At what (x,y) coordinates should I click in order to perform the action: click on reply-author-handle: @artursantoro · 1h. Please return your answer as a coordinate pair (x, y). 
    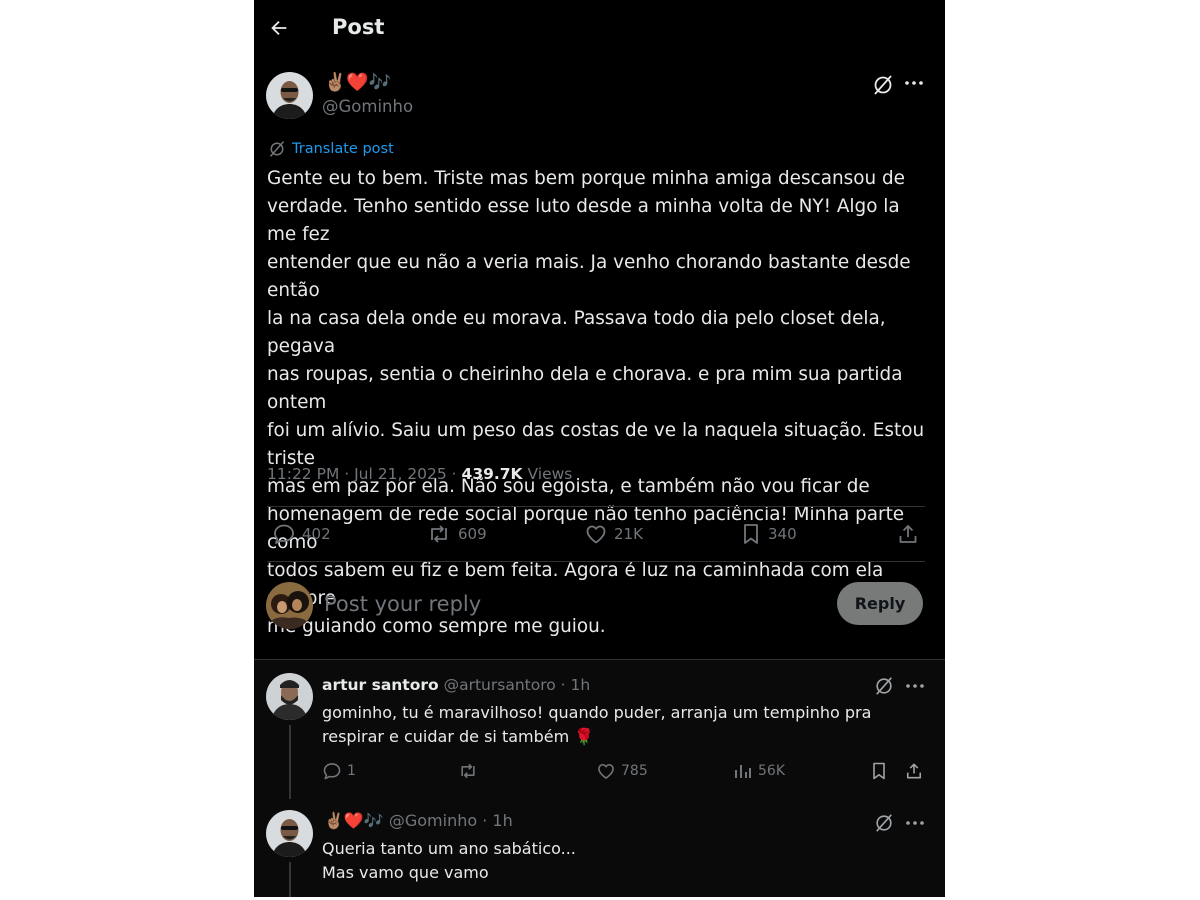
    Looking at the image, I should click on (517, 685).